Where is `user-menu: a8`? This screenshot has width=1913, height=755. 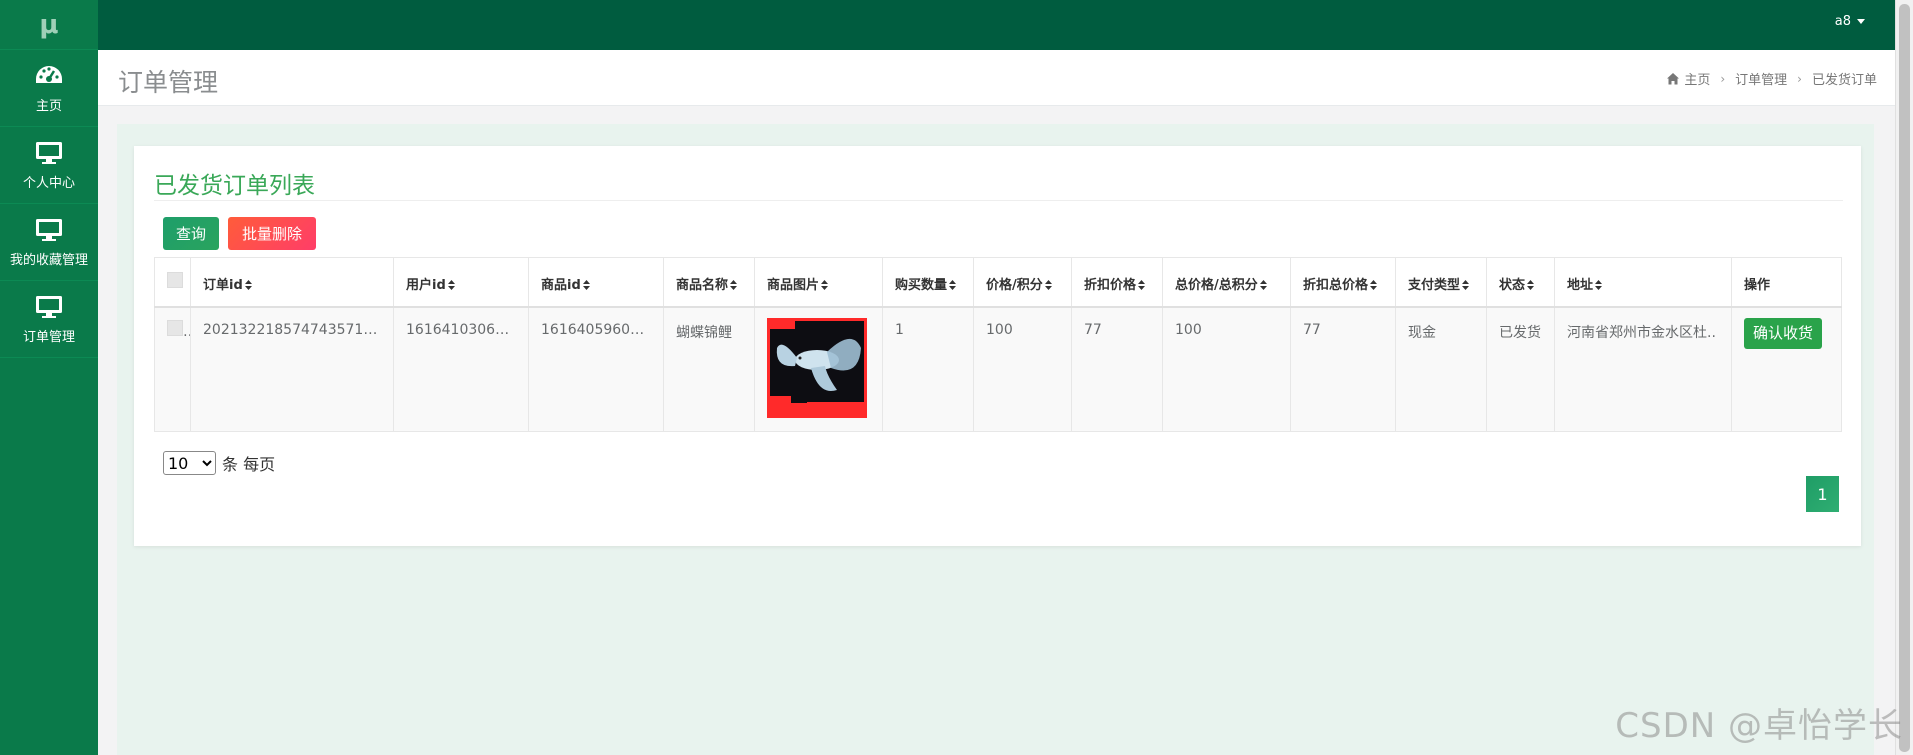
user-menu: a8 is located at coordinates (1850, 21).